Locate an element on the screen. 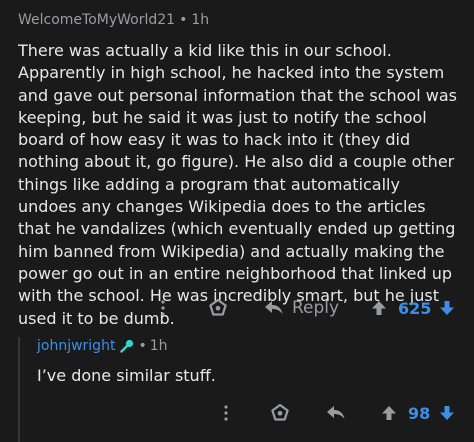 This screenshot has height=442, width=474. reply-label: Reply is located at coordinates (316, 308).